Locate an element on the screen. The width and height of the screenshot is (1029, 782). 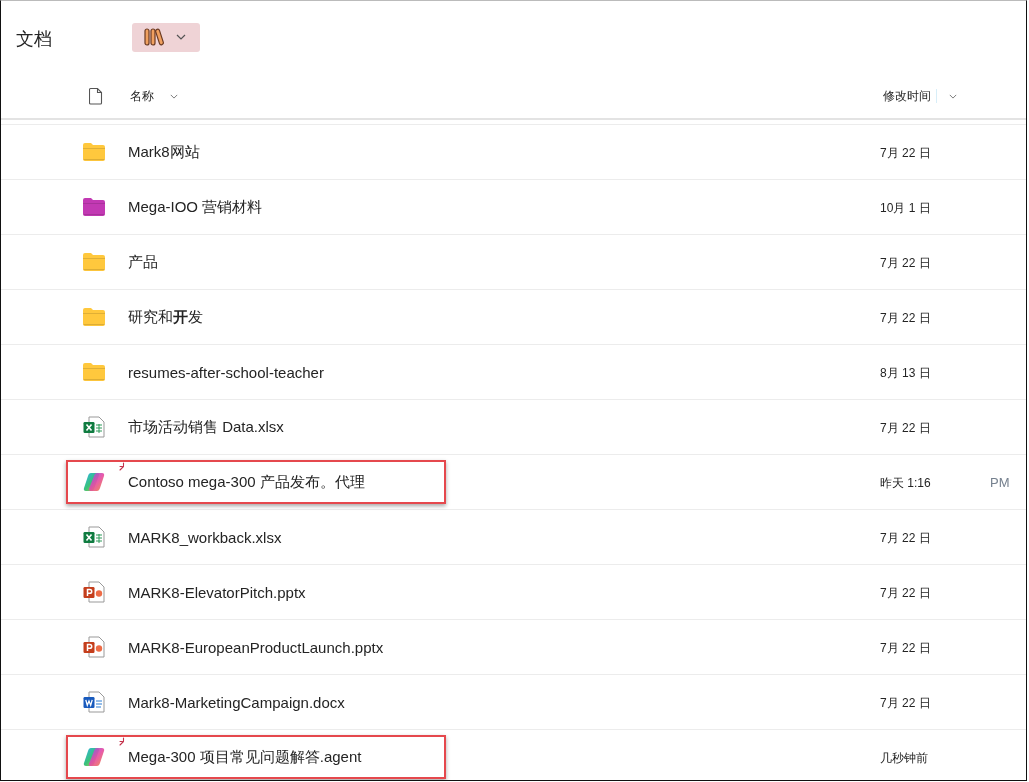
file-name-link: Contoso mega-300 产品发布。代理 is located at coordinates (246, 482).